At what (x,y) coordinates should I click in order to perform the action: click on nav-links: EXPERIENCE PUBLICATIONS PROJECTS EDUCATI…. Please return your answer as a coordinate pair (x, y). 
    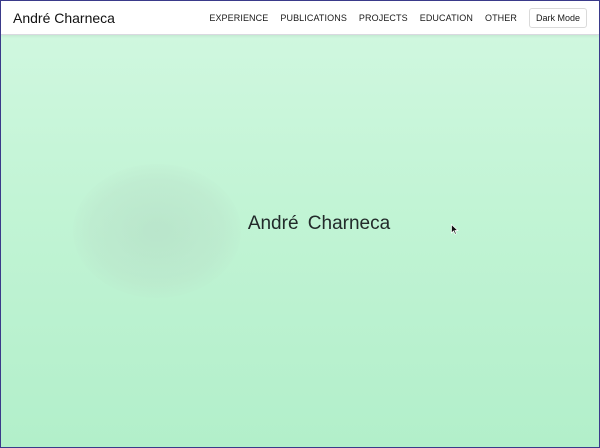
    Looking at the image, I should click on (363, 18).